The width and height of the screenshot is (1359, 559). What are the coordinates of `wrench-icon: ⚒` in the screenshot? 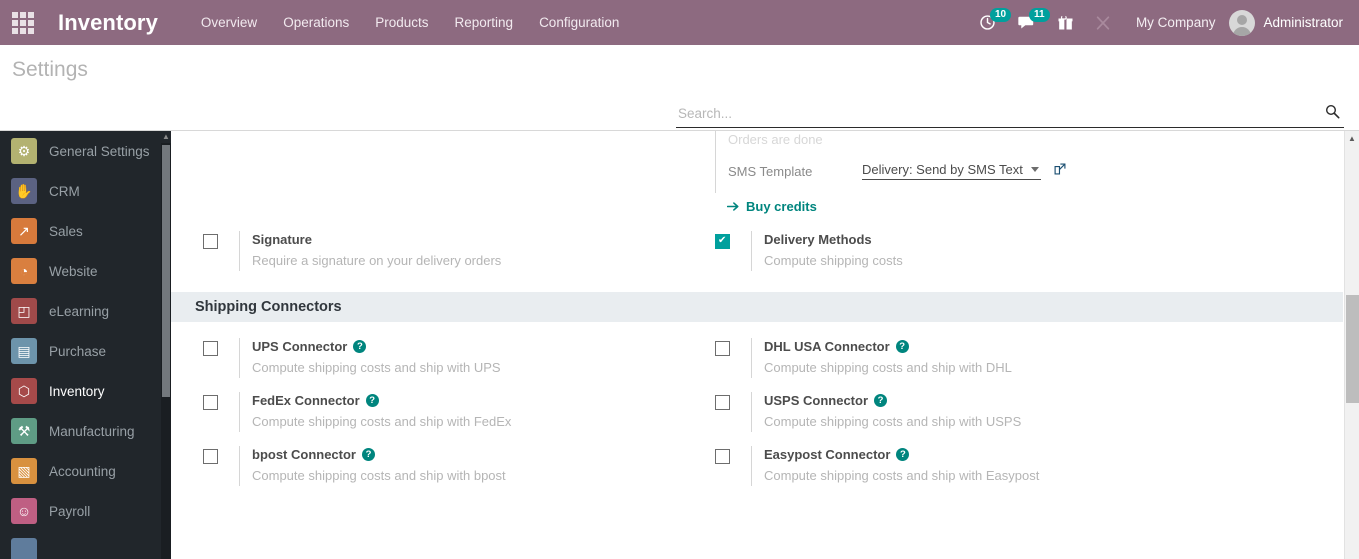 It's located at (24, 431).